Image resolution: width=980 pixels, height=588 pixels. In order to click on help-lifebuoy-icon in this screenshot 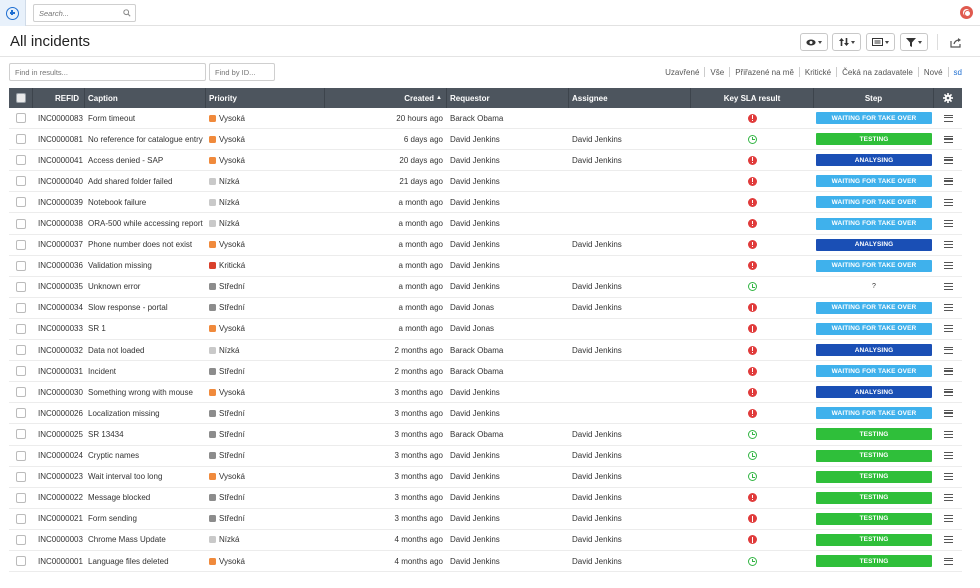, I will do `click(966, 12)`.